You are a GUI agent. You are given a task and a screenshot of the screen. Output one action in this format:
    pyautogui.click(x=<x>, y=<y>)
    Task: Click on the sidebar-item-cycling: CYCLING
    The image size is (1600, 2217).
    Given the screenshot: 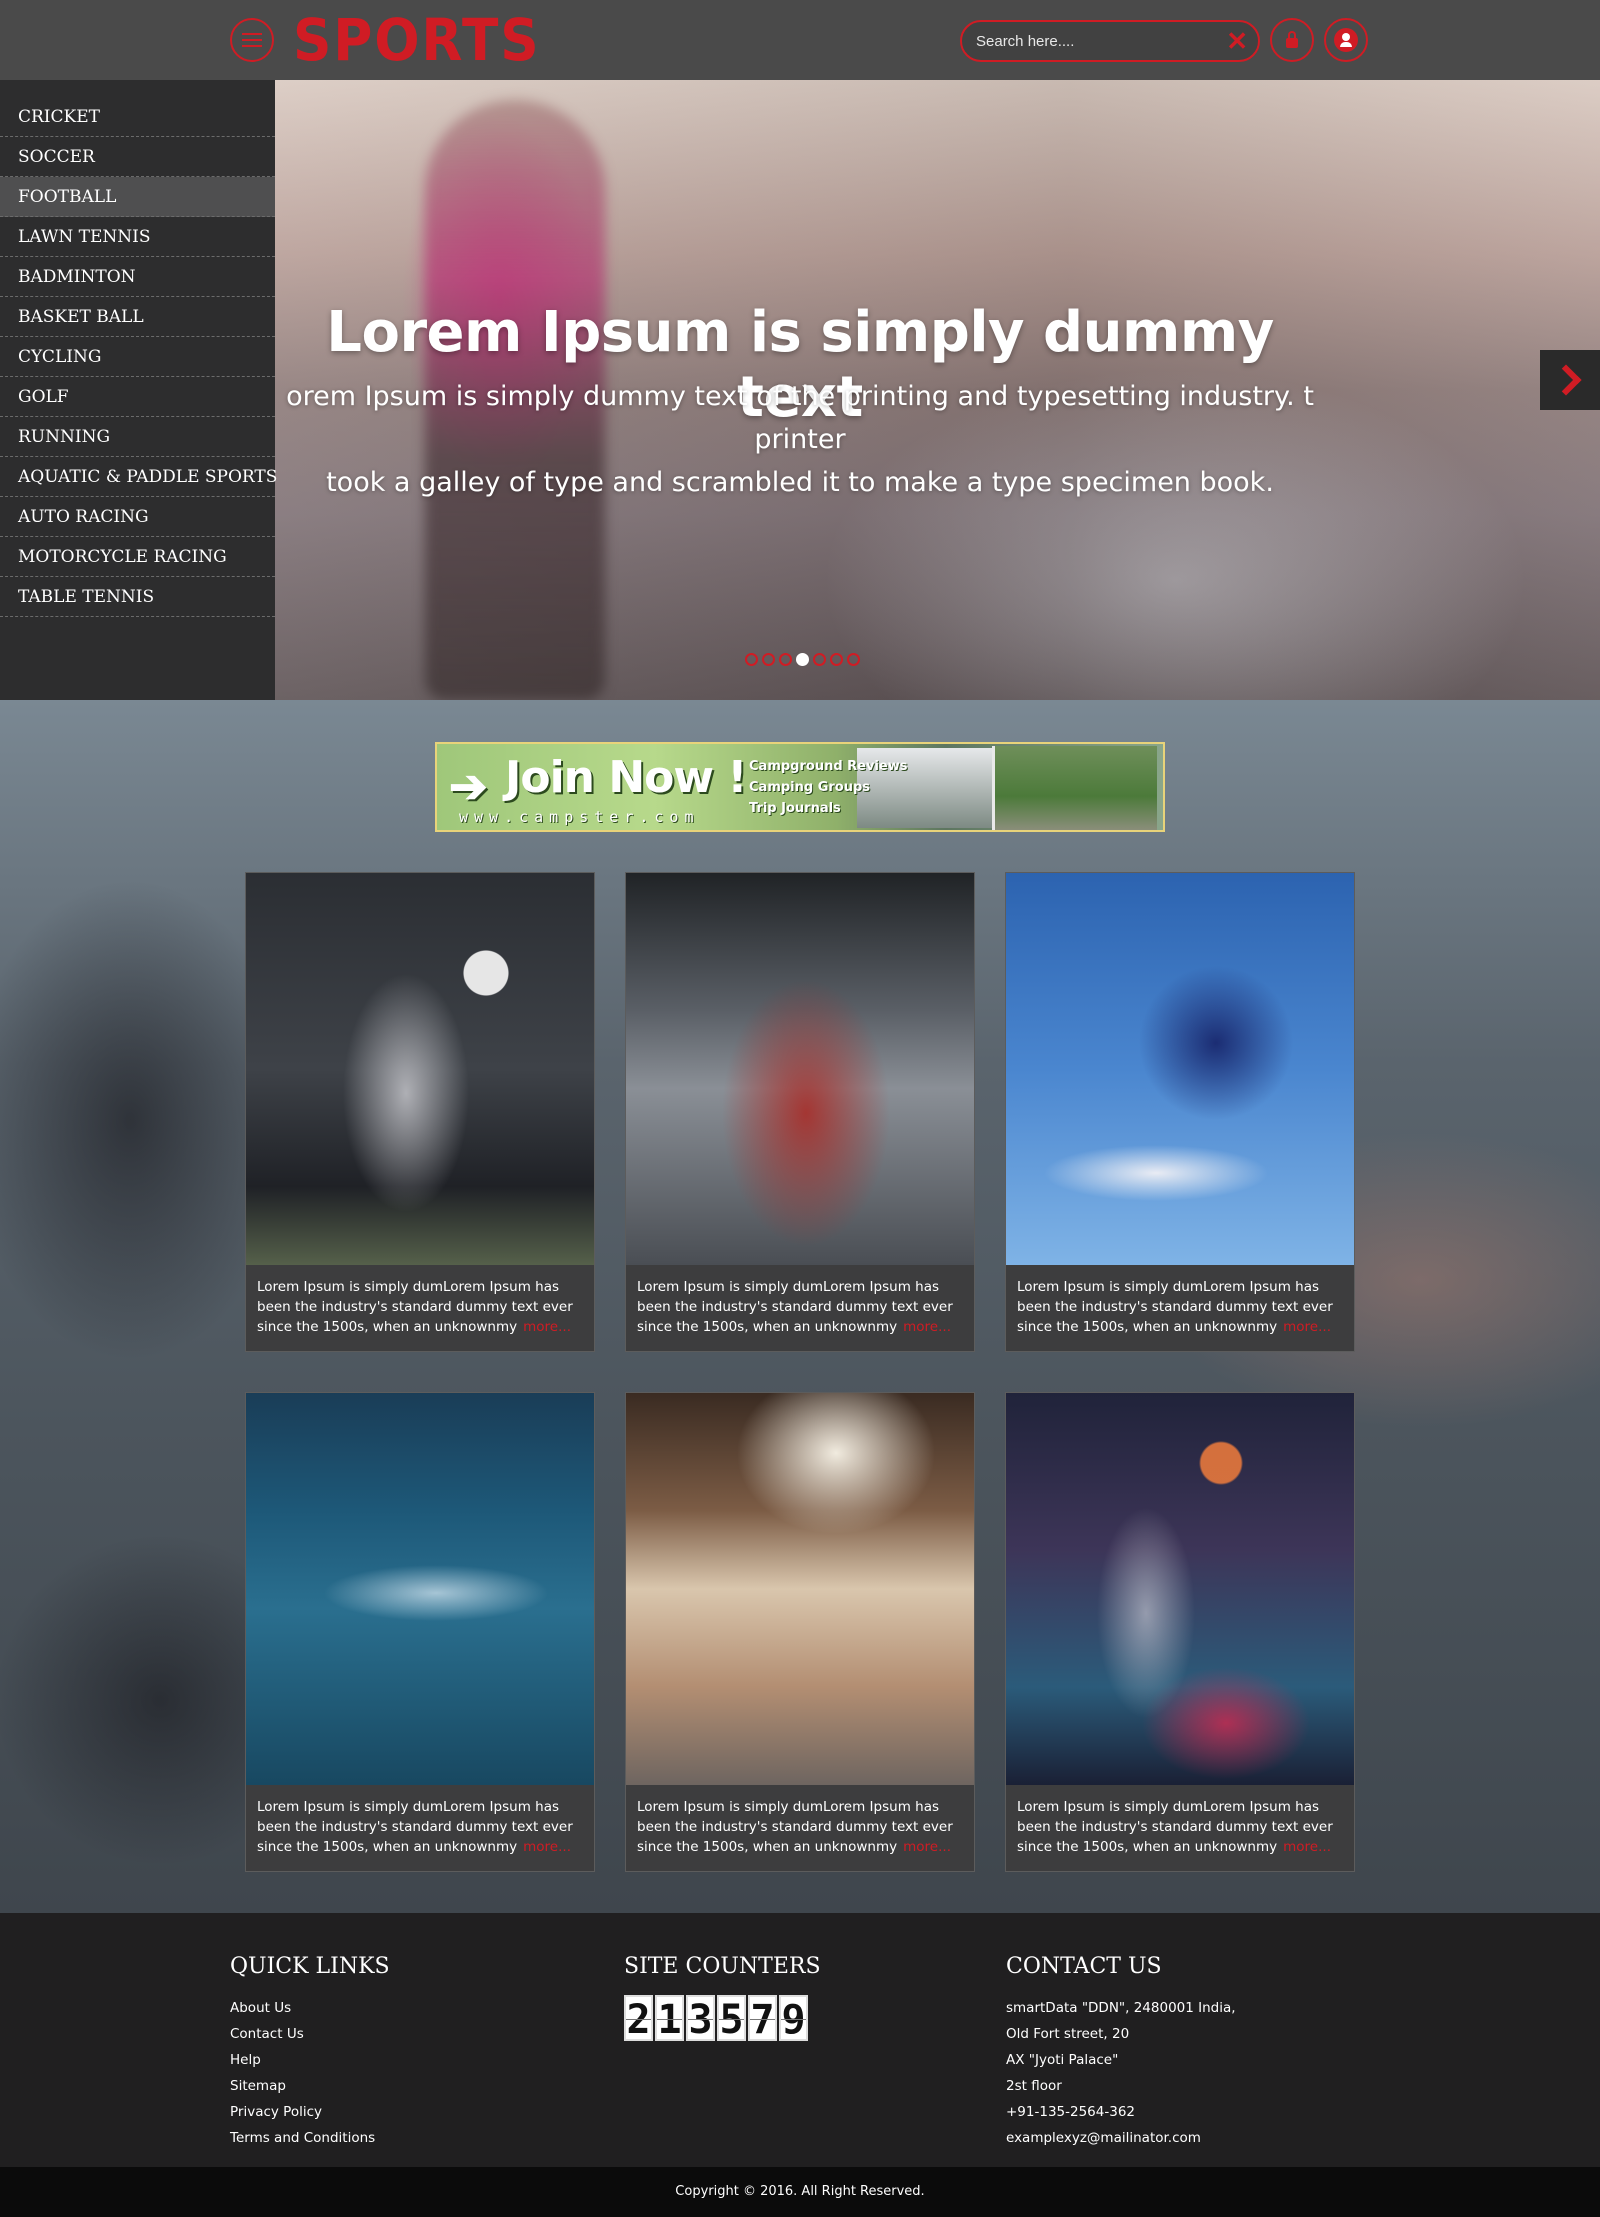 What is the action you would take?
    pyautogui.click(x=137, y=357)
    